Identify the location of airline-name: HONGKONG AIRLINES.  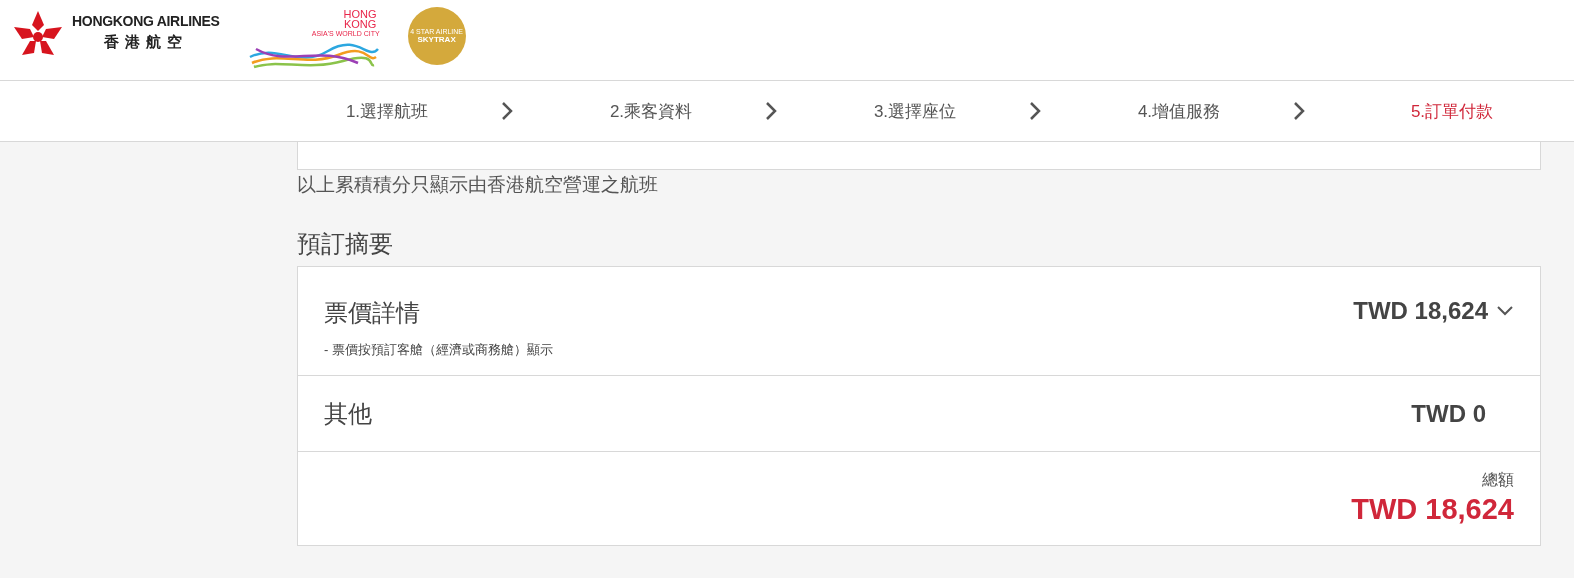
(146, 21).